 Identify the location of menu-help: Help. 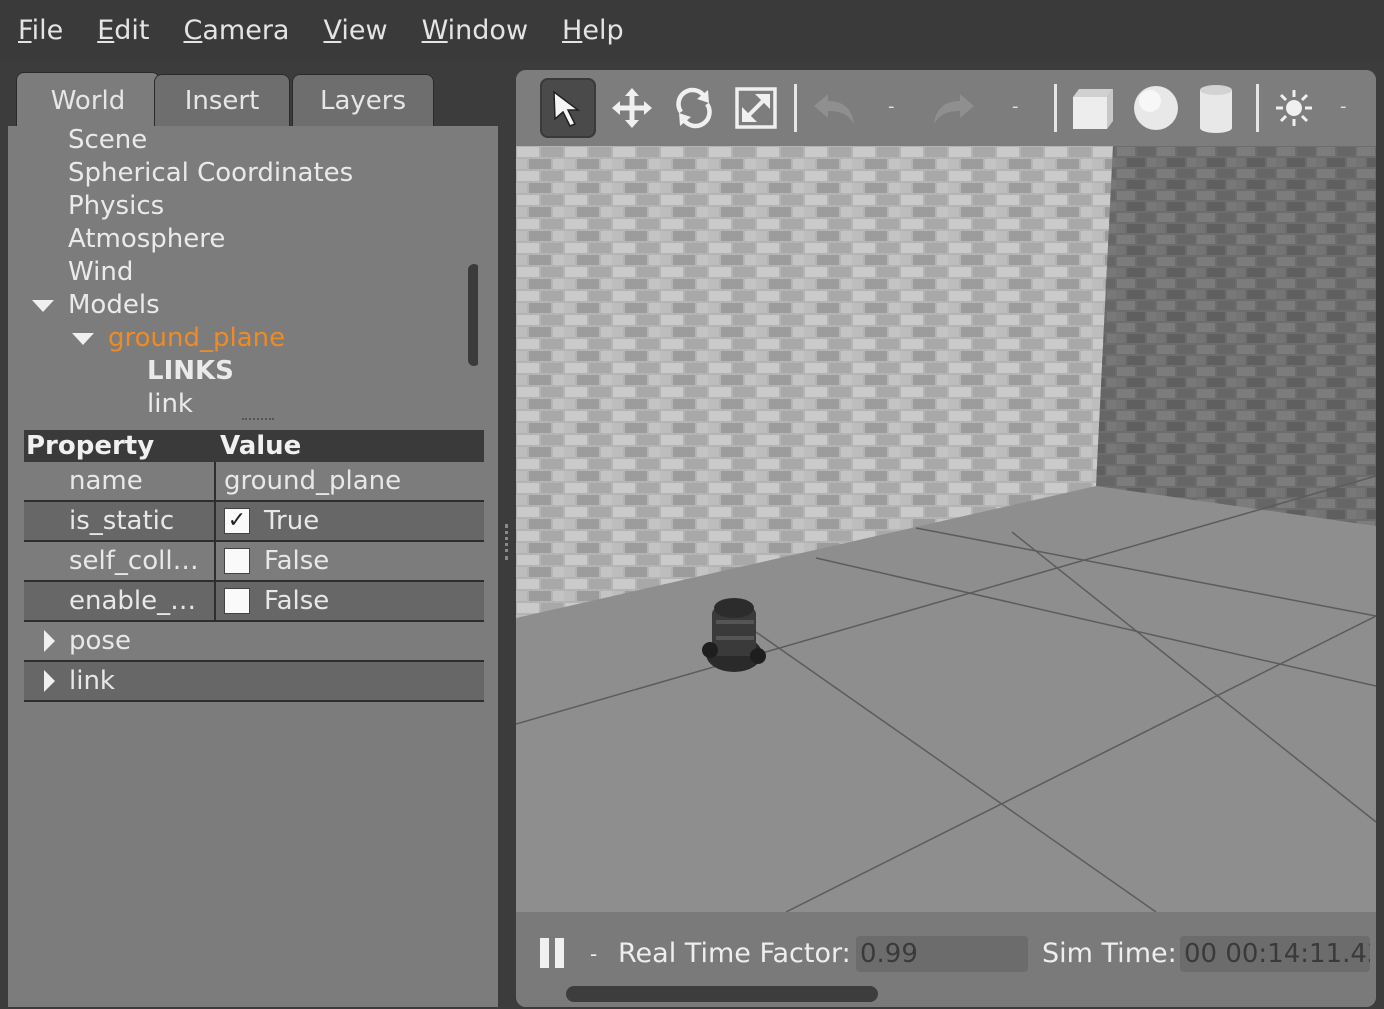
(593, 30).